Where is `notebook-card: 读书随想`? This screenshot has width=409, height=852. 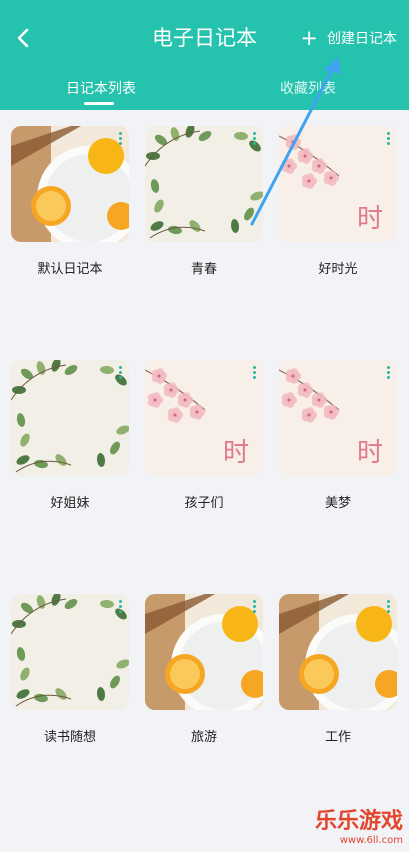 notebook-card: 读书随想 is located at coordinates (70, 669).